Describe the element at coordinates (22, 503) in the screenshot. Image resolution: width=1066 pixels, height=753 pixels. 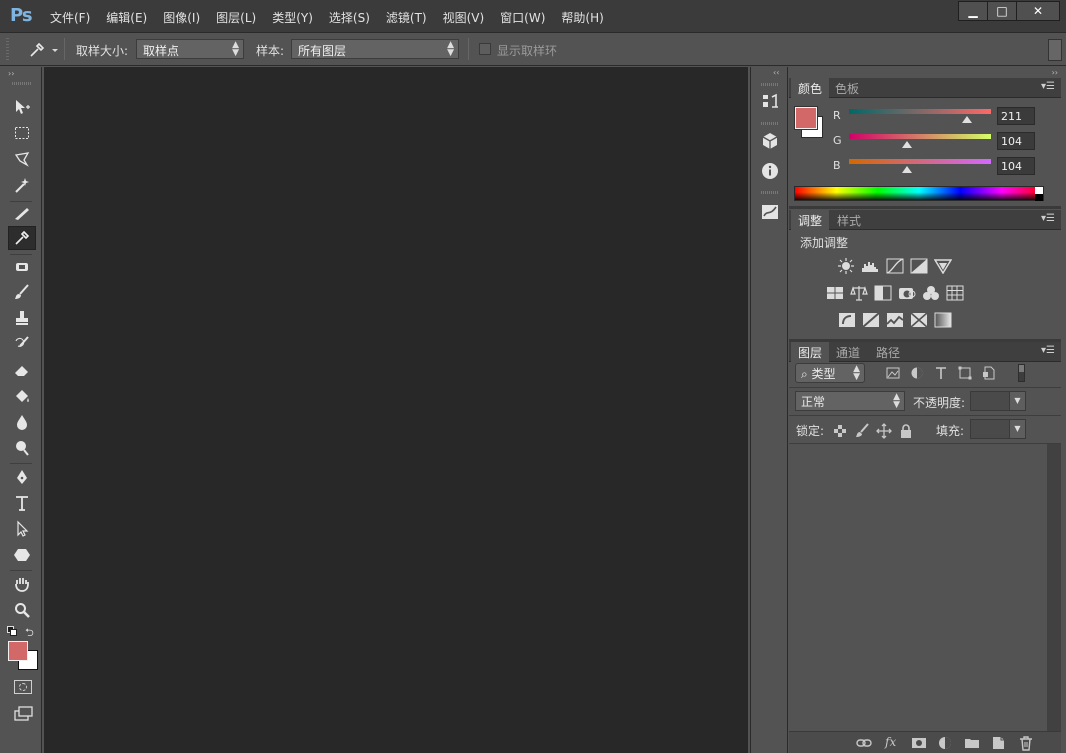
I see `type-tool` at that location.